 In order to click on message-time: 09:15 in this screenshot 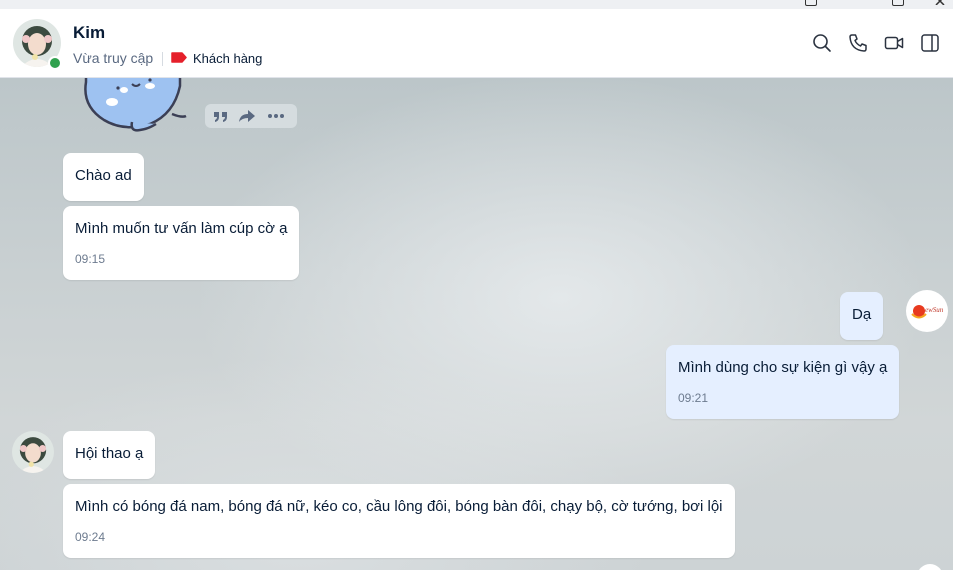, I will do `click(90, 259)`.